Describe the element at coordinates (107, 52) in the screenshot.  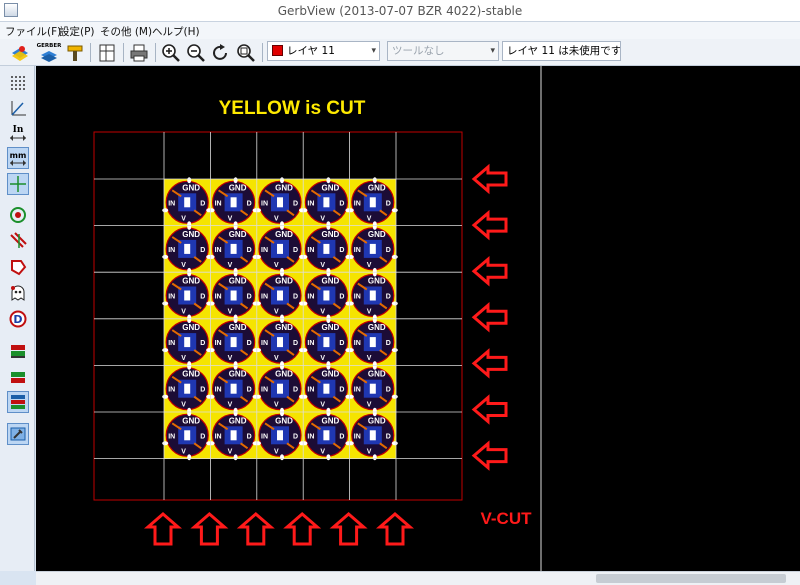
I see `page-settings-icon` at that location.